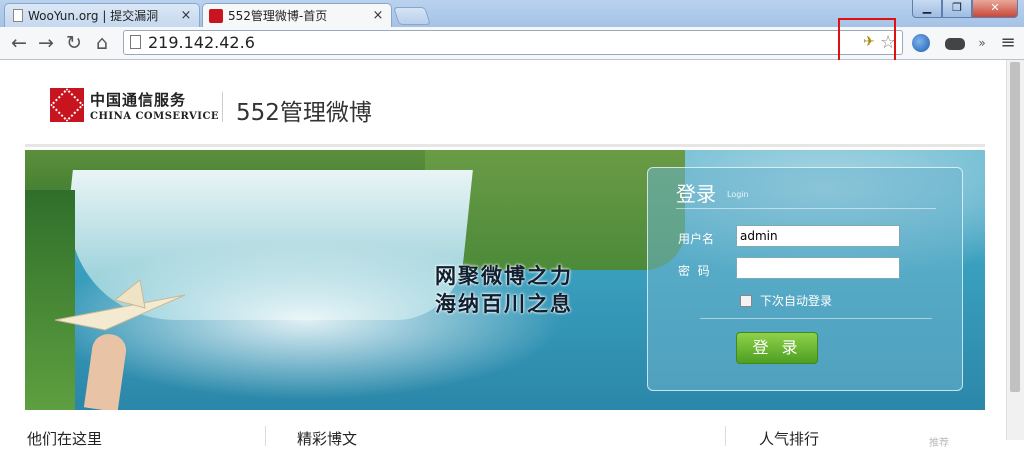 Image resolution: width=1024 pixels, height=449 pixels. I want to click on tab-552-weibo: 552管理微博-首页 ×, so click(297, 15).